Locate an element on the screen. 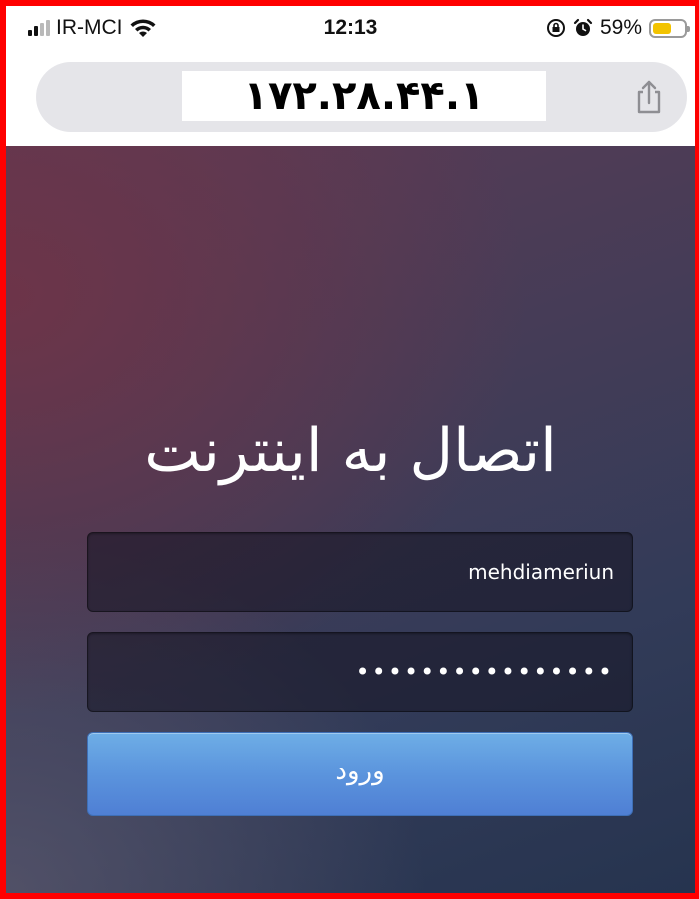  rotation-lock-icon is located at coordinates (555, 28).